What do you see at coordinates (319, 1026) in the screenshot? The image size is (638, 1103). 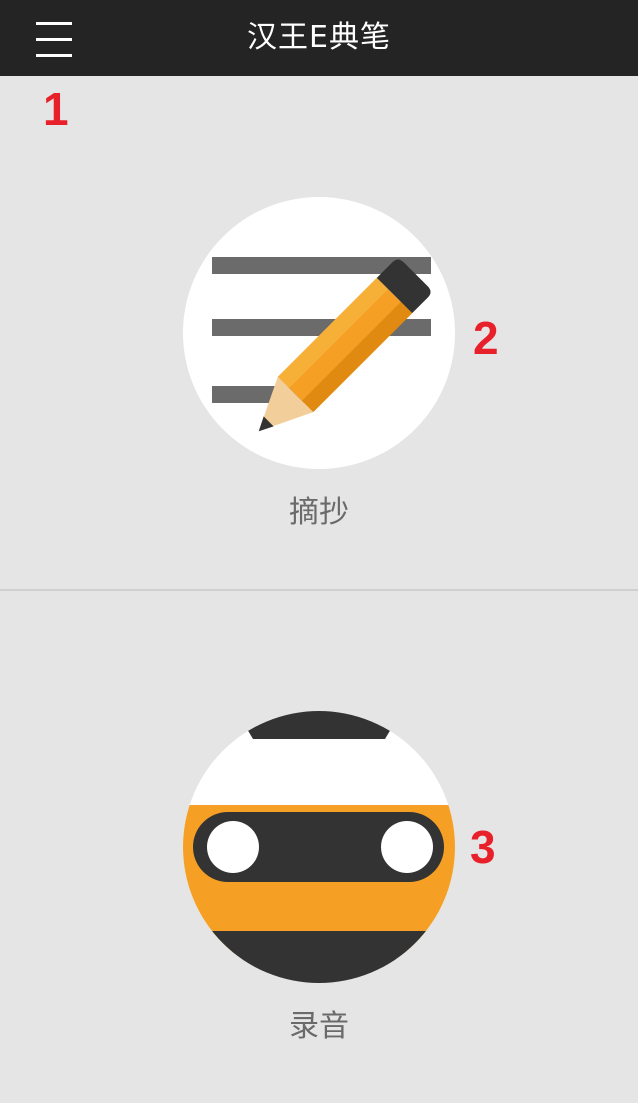 I see `record-label: 录音` at bounding box center [319, 1026].